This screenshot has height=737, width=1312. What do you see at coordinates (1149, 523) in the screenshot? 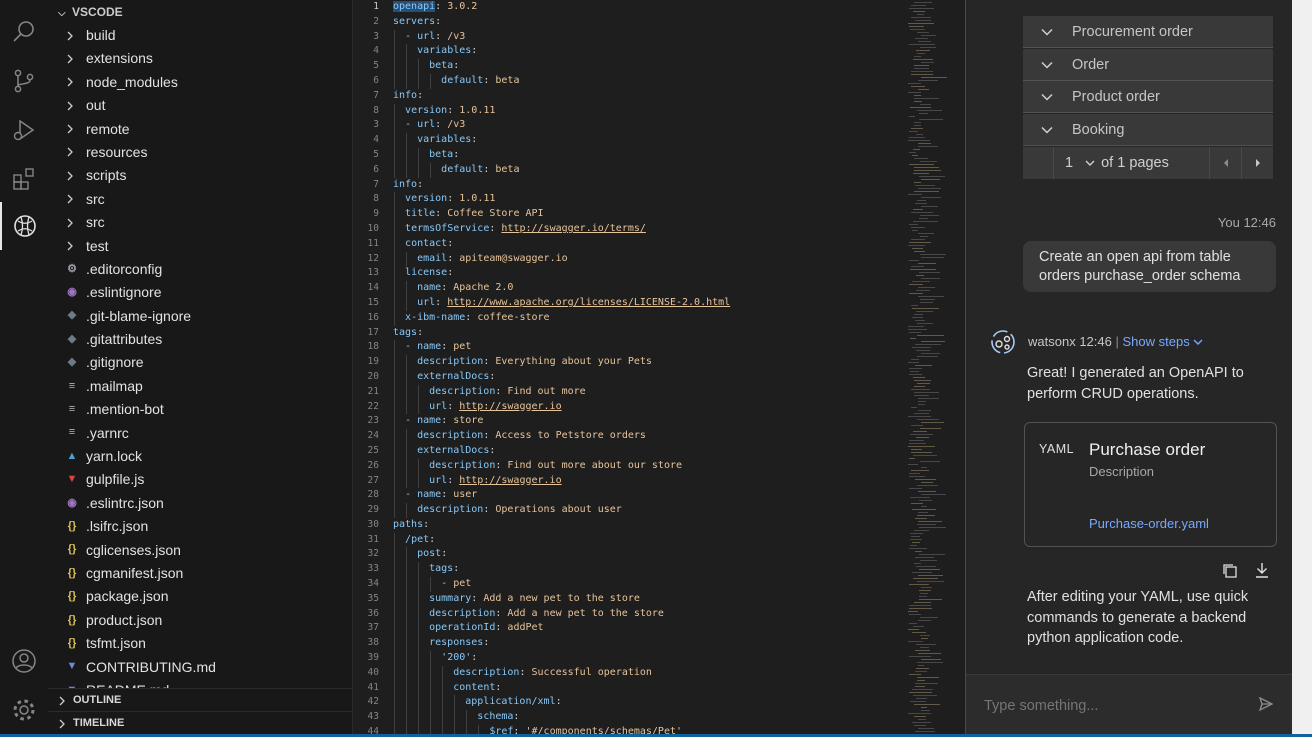
I see `yaml-file-link: Purchase-order.yaml` at bounding box center [1149, 523].